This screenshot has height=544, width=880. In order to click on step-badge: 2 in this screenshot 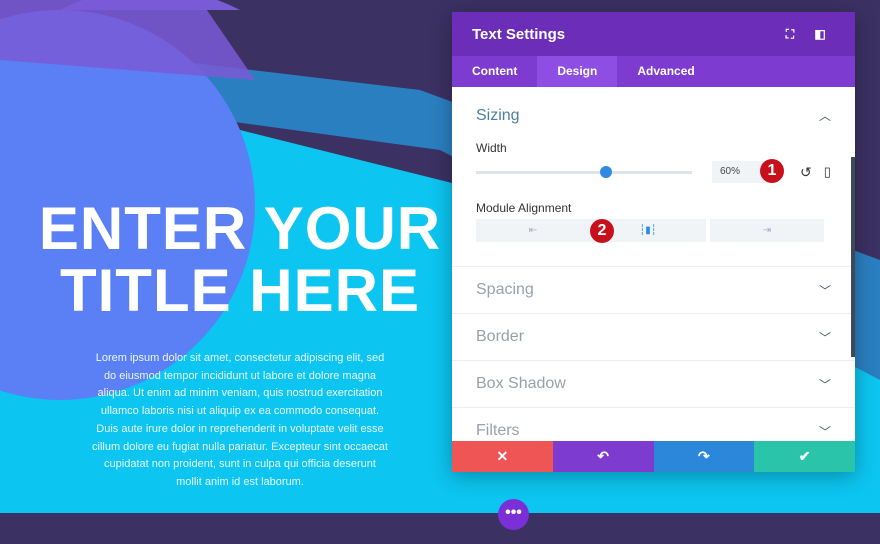, I will do `click(602, 231)`.